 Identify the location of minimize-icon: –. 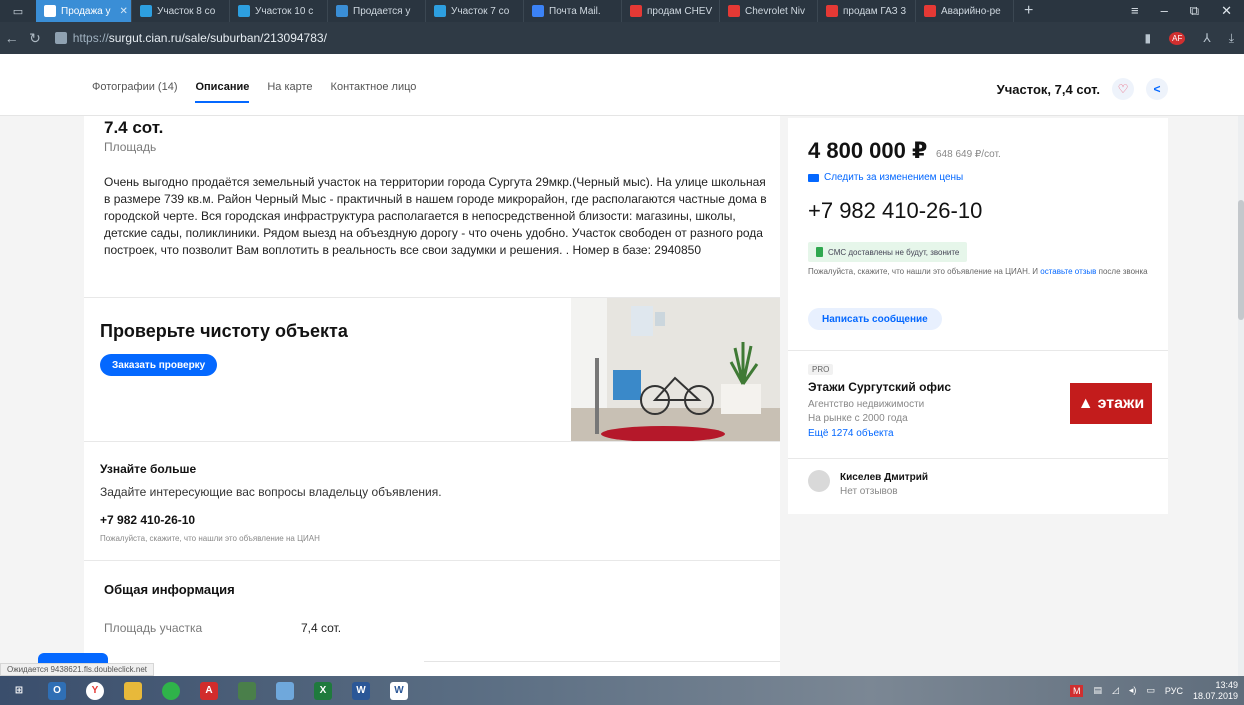
(1164, 11).